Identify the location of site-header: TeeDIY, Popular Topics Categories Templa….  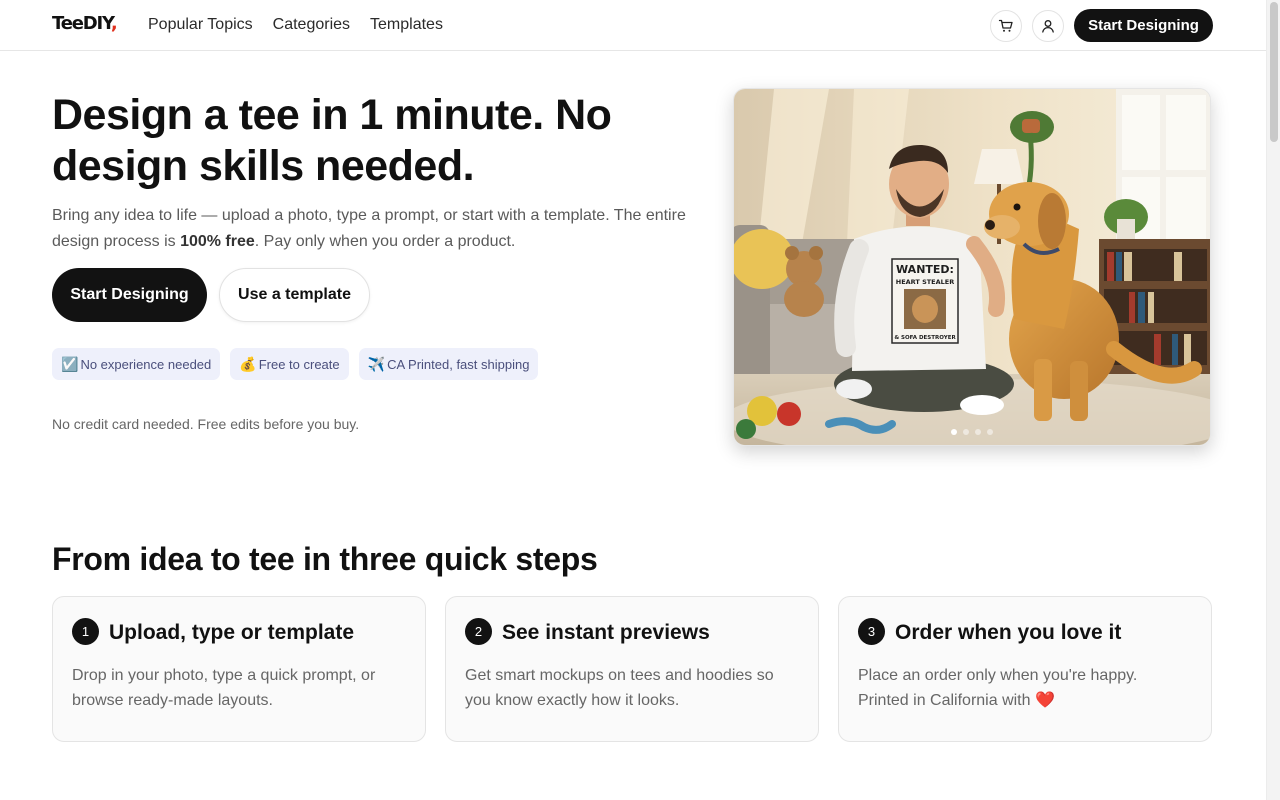
(633, 25).